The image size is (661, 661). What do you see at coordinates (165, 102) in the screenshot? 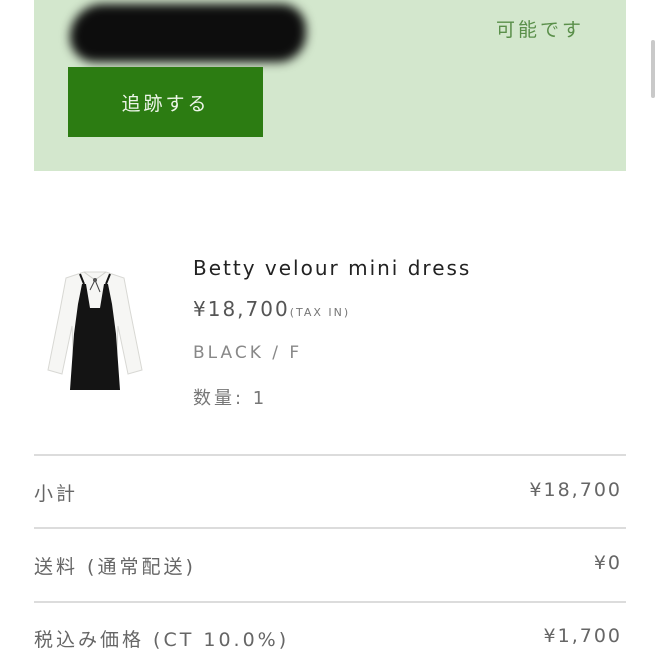
I see `track-shipment-button: 追跡する` at bounding box center [165, 102].